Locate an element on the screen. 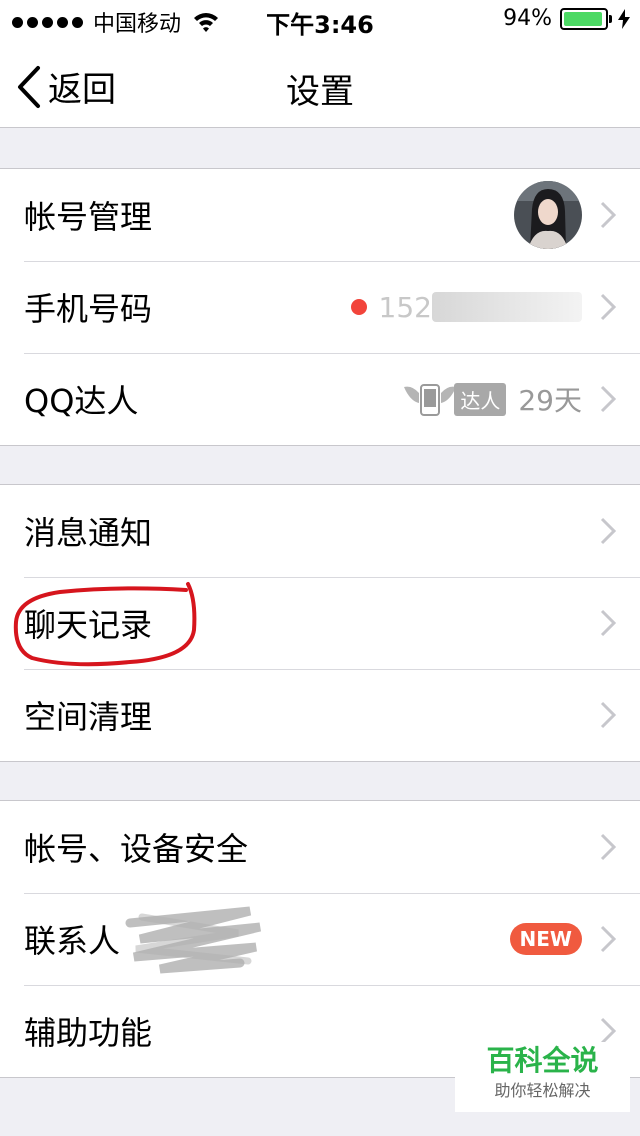 Image resolution: width=640 pixels, height=1136 pixels. row-label: 聊天记录 is located at coordinates (88, 625).